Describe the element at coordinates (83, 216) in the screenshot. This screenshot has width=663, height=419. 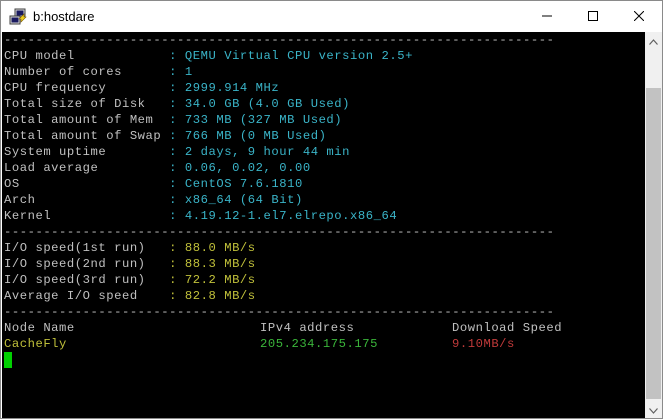
I see `sysinfo-label: Kernel` at that location.